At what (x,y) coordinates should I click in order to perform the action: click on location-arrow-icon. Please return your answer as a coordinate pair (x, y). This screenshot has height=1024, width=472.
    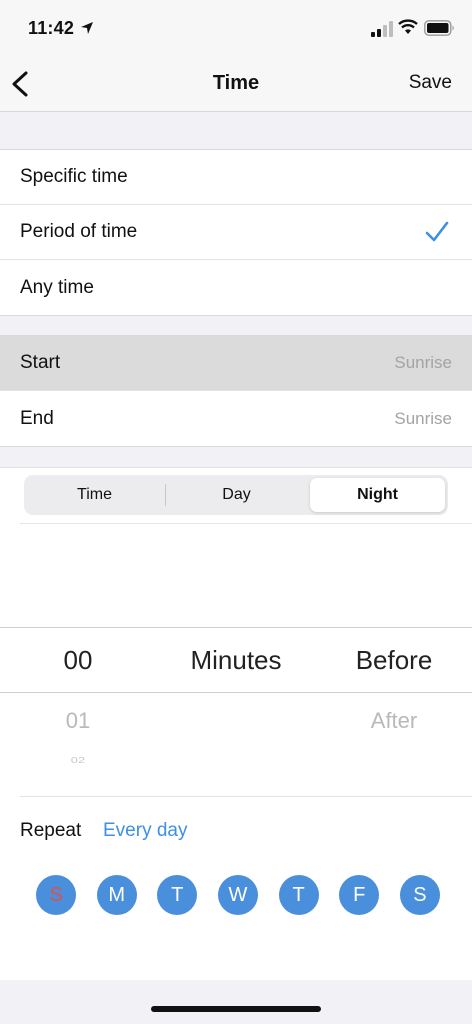
    Looking at the image, I should click on (87, 28).